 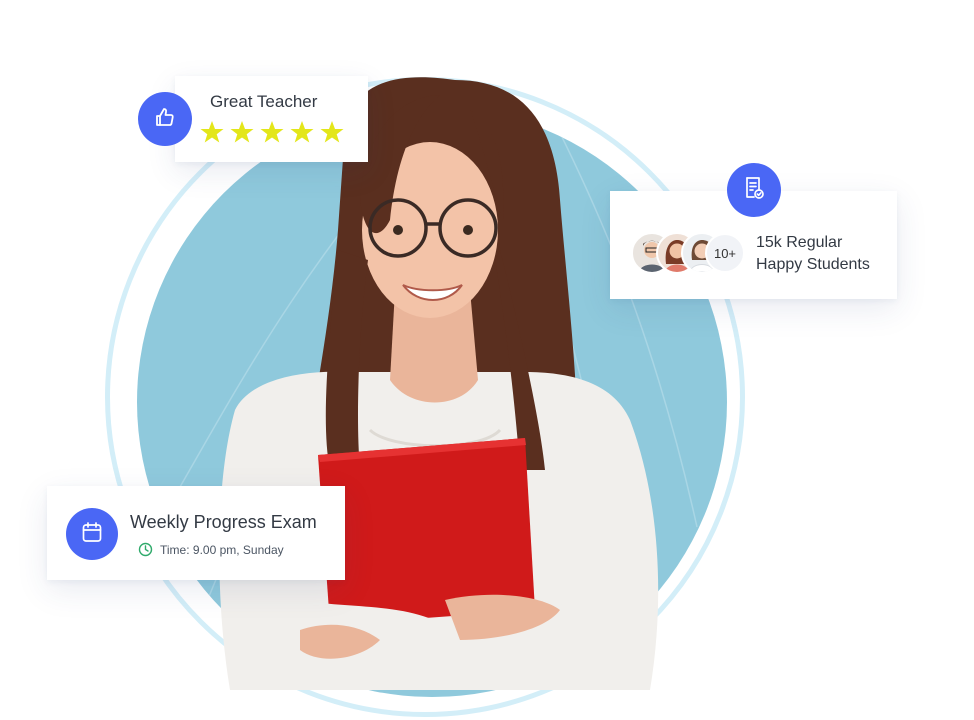 I want to click on students-badge, so click(x=754, y=190).